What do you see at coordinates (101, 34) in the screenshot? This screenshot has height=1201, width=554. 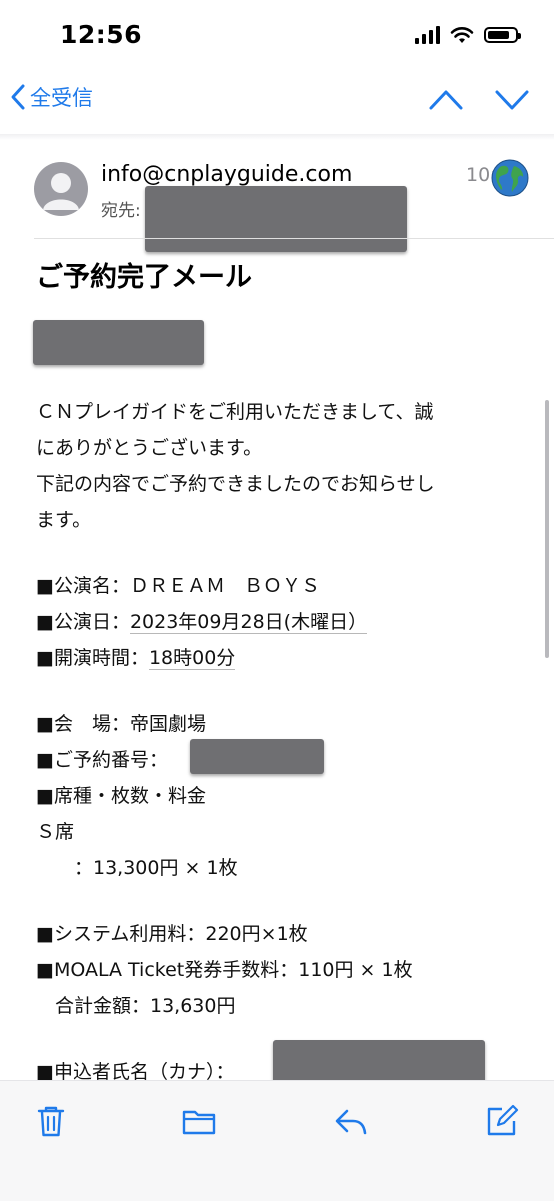 I see `status-time: 12:56` at bounding box center [101, 34].